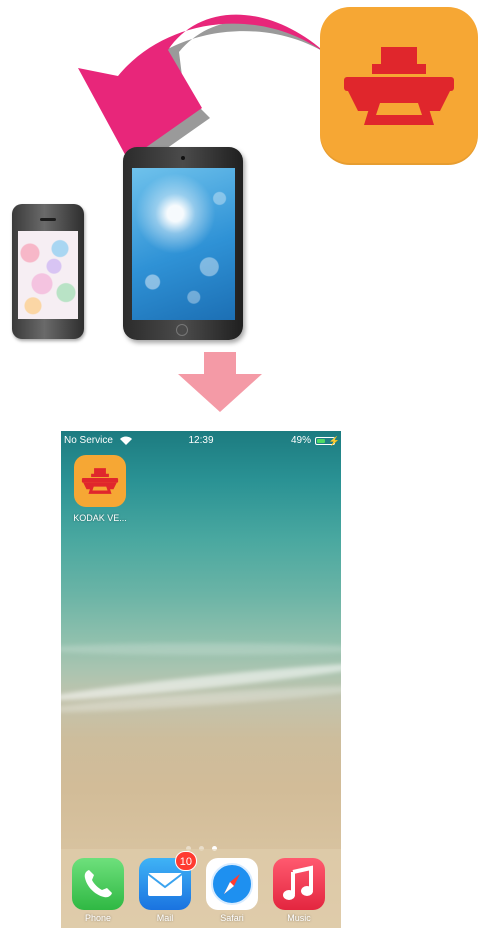 This screenshot has height=928, width=482. What do you see at coordinates (48, 219) in the screenshot?
I see `speaker-grille` at bounding box center [48, 219].